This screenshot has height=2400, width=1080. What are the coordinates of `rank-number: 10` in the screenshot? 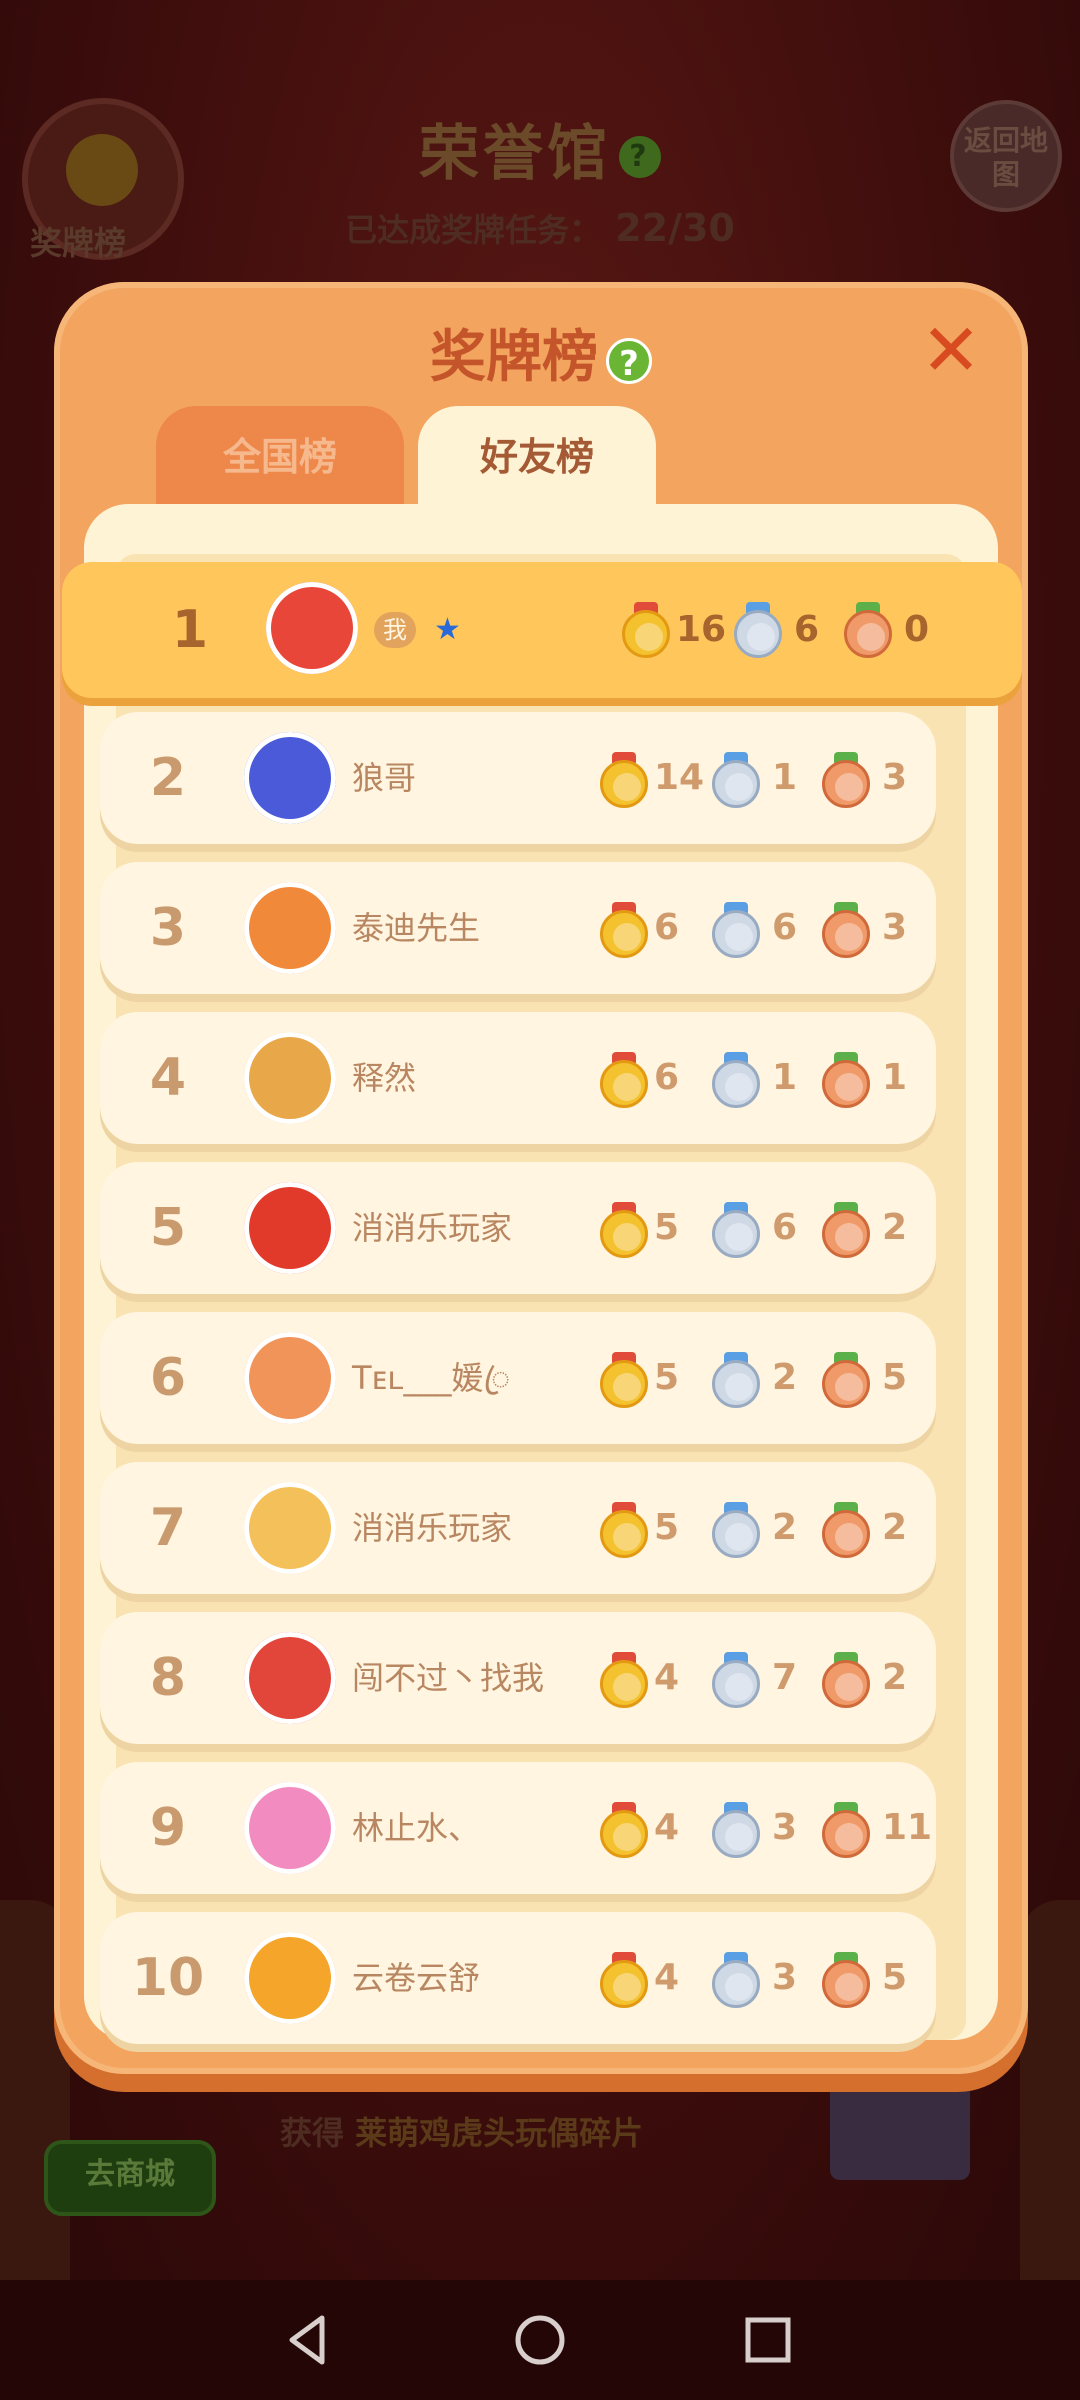 It's located at (168, 1978).